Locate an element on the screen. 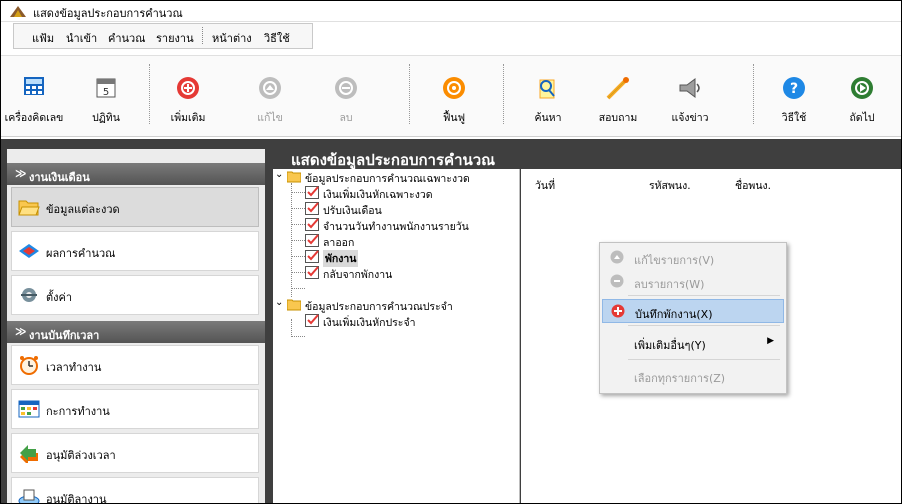 This screenshot has width=902, height=504. delete-button: ลบ is located at coordinates (346, 95).